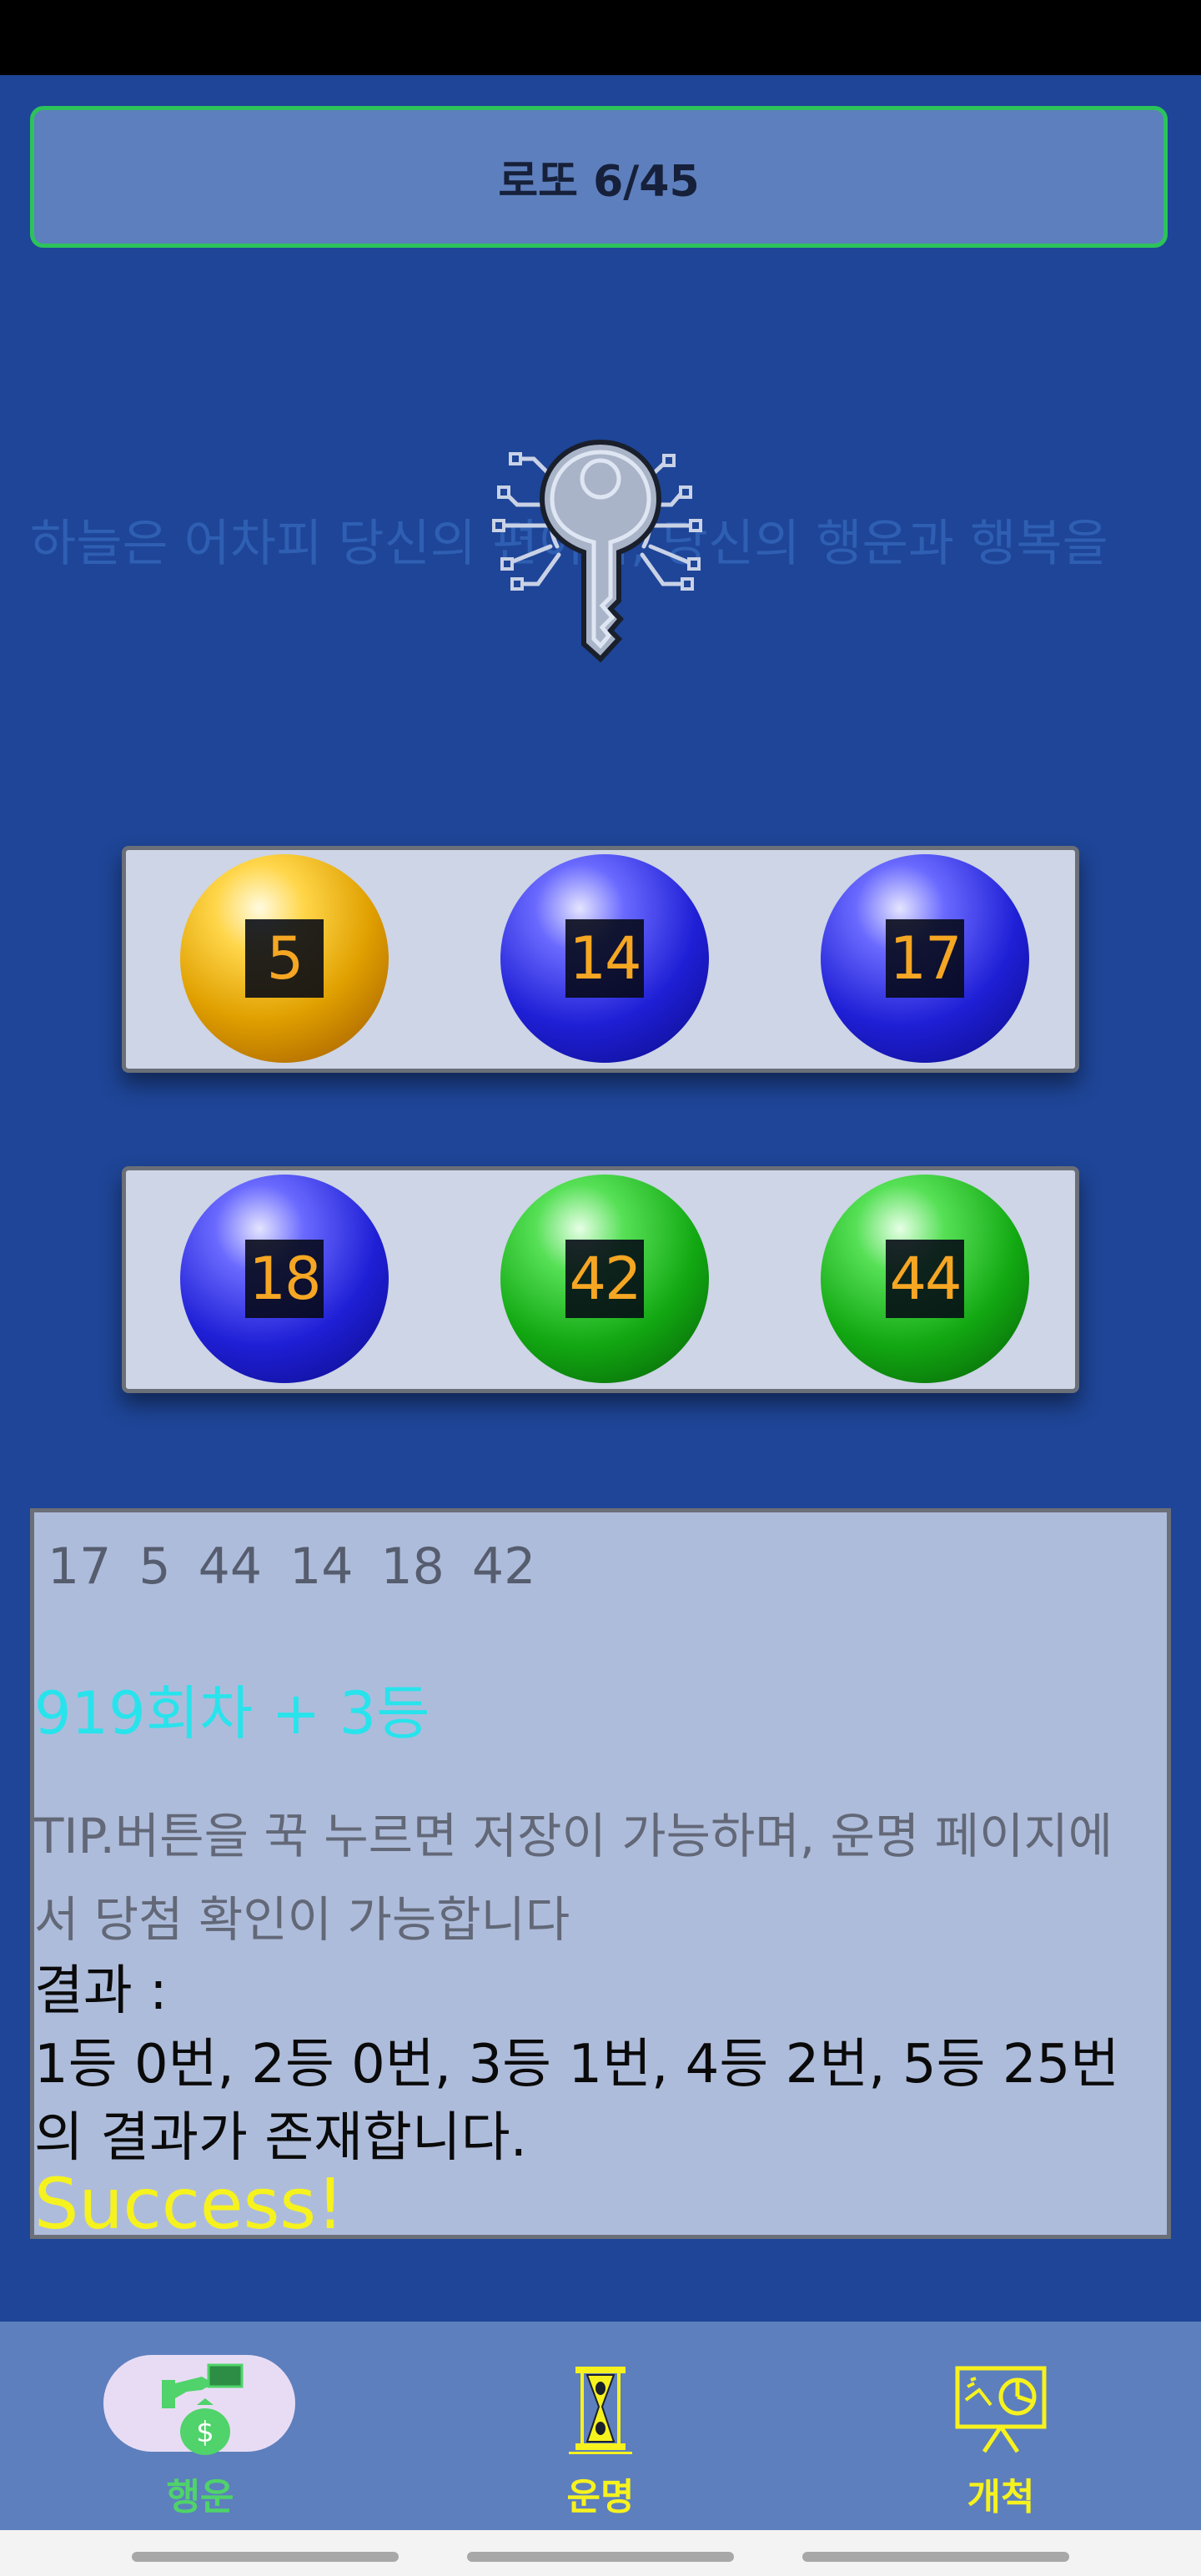 This screenshot has height=2576, width=1201. I want to click on ball-row-2: 18 42 44, so click(601, 1279).